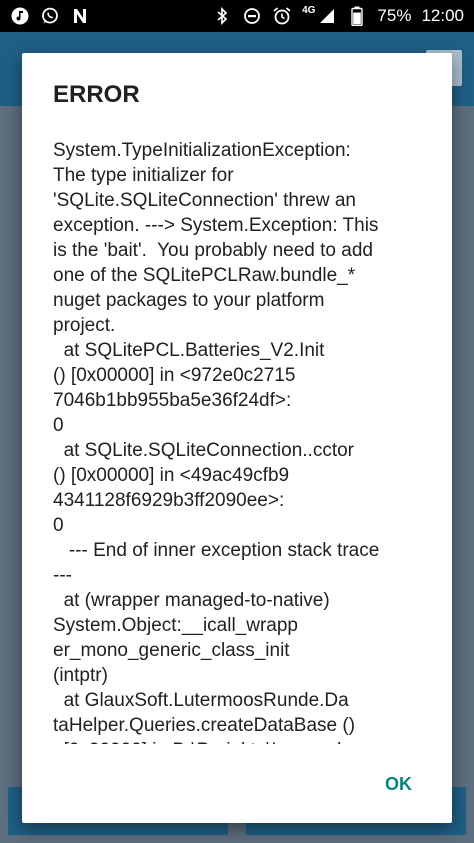  What do you see at coordinates (282, 16) in the screenshot?
I see `alarm-icon` at bounding box center [282, 16].